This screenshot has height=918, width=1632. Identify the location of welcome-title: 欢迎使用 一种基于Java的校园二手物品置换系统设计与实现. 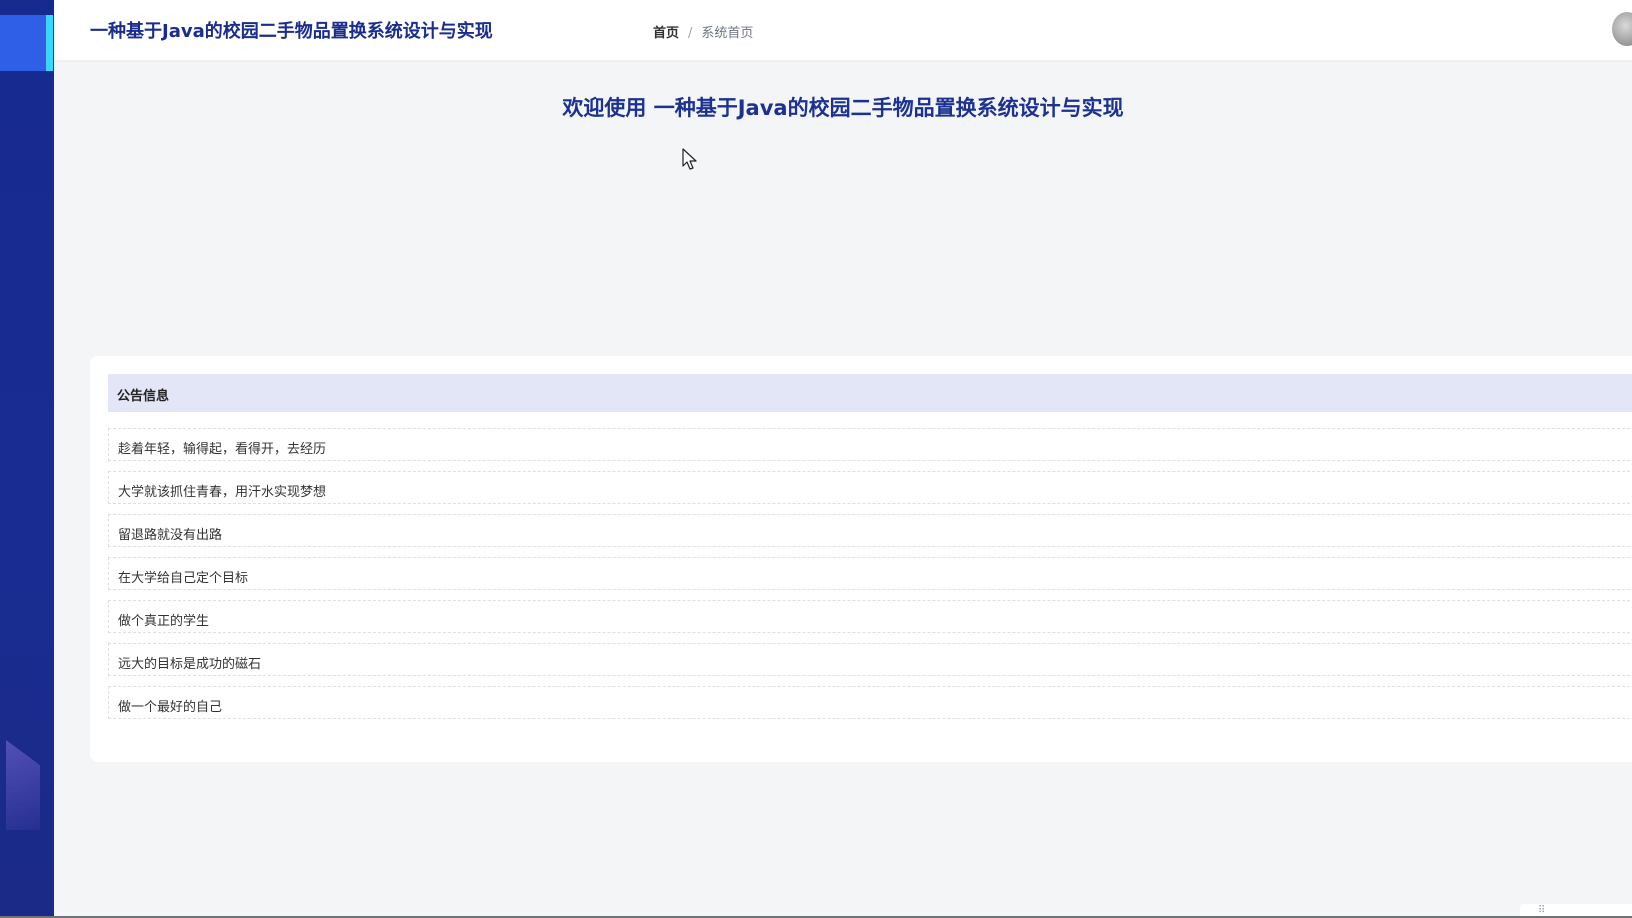
(843, 108).